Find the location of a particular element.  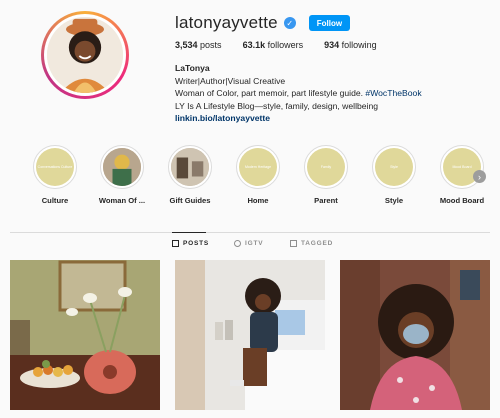

tab-posts: POSTS is located at coordinates (190, 243).